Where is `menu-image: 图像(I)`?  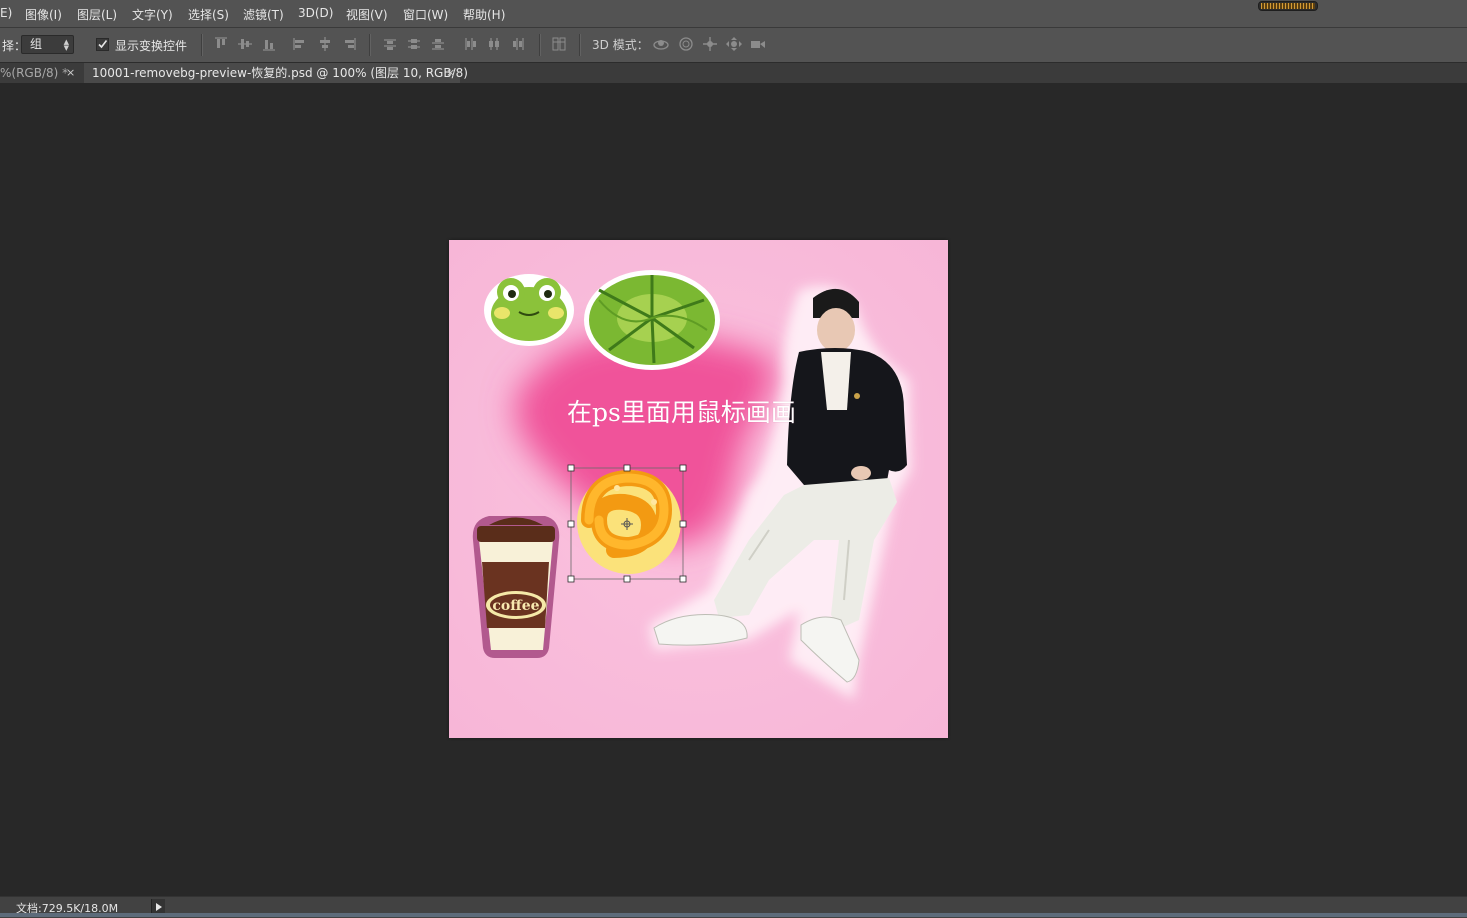 menu-image: 图像(I) is located at coordinates (43, 14).